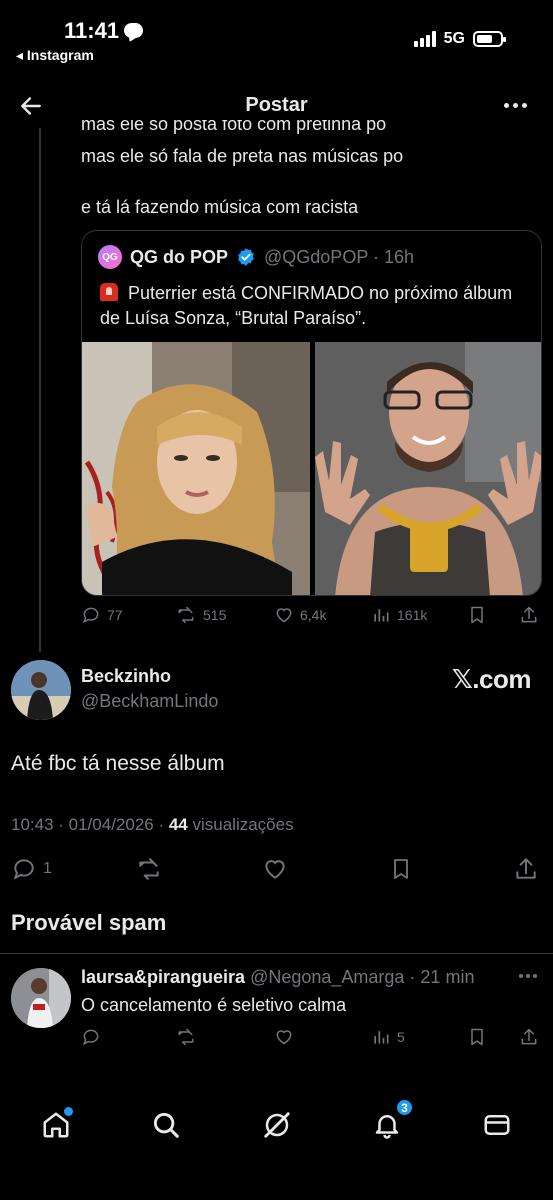  I want to click on reply-avatar-image, so click(41, 998).